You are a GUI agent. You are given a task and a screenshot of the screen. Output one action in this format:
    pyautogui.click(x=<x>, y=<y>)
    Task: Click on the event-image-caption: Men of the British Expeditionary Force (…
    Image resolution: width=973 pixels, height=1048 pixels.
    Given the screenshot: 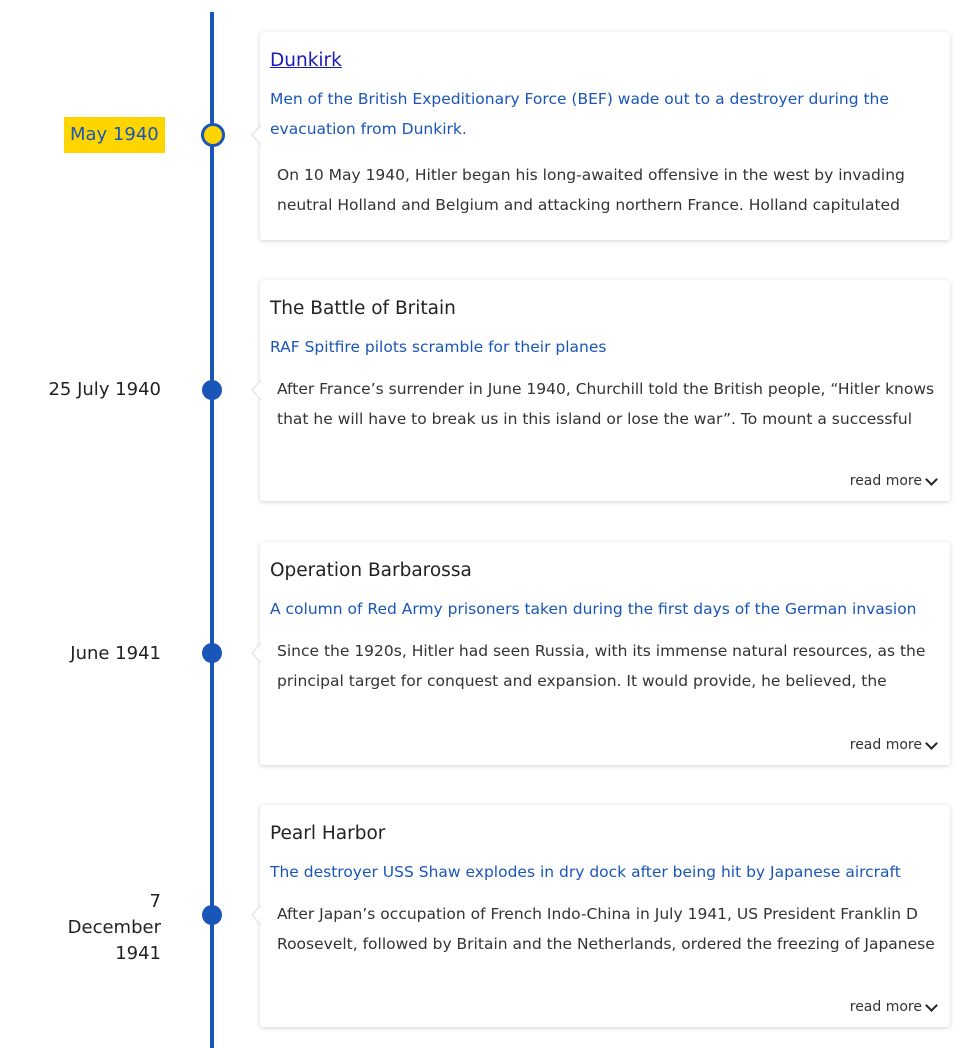 What is the action you would take?
    pyautogui.click(x=579, y=114)
    